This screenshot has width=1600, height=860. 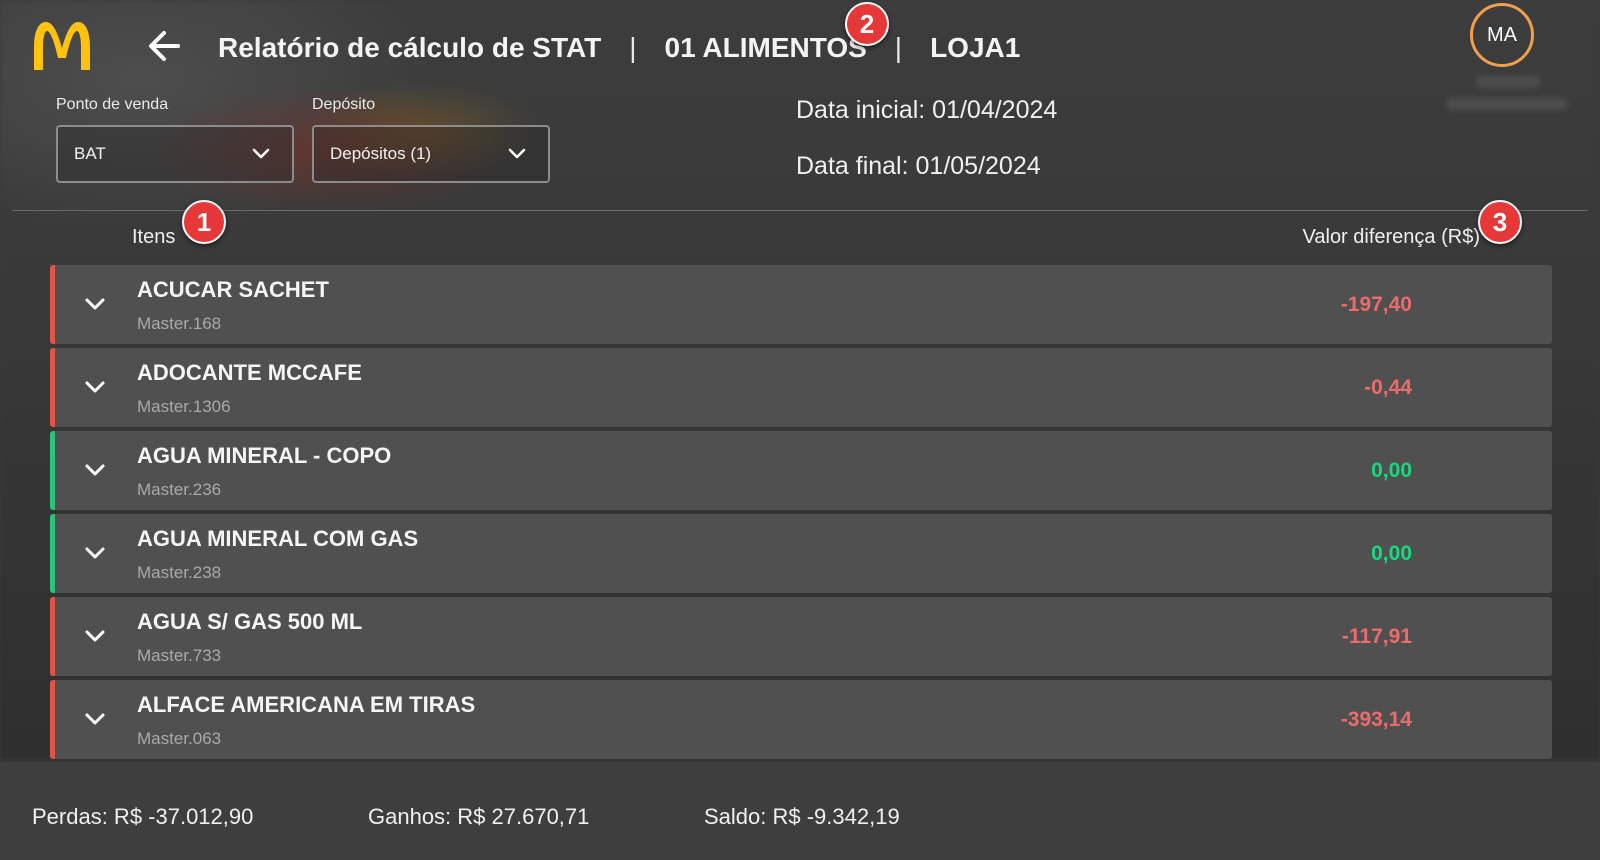 What do you see at coordinates (179, 323) in the screenshot?
I see `item-code: Master.168` at bounding box center [179, 323].